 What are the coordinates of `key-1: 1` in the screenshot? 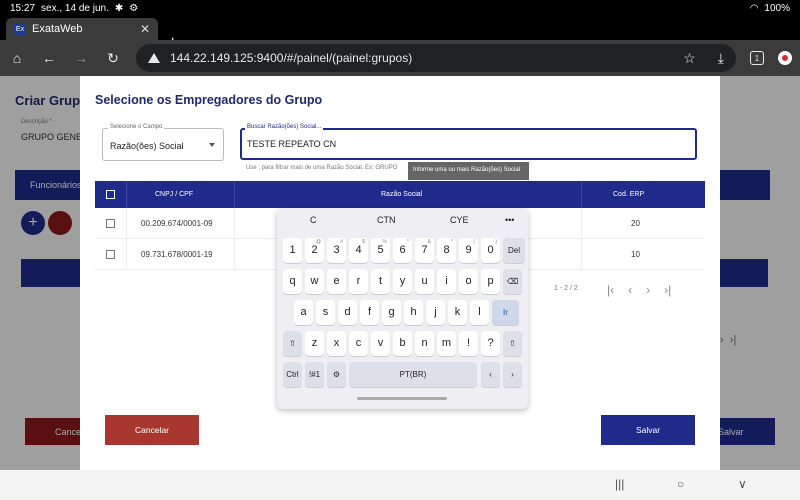 It's located at (292, 250).